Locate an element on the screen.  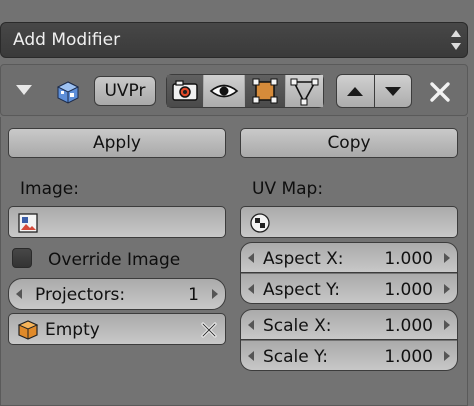
cage-toggle is located at coordinates (304, 91).